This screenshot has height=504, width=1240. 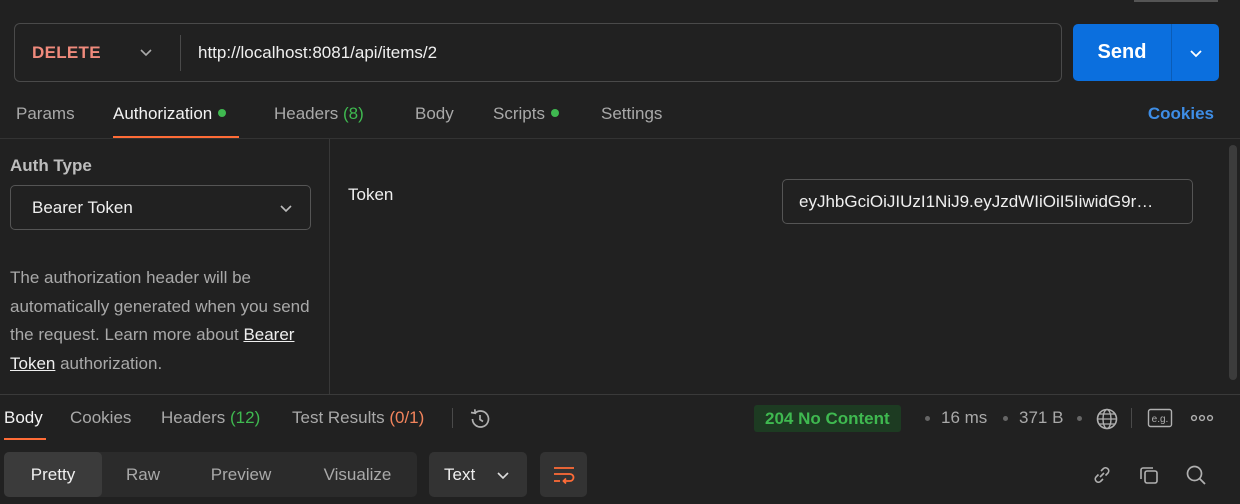 I want to click on method-select: DELETE, so click(x=97, y=52).